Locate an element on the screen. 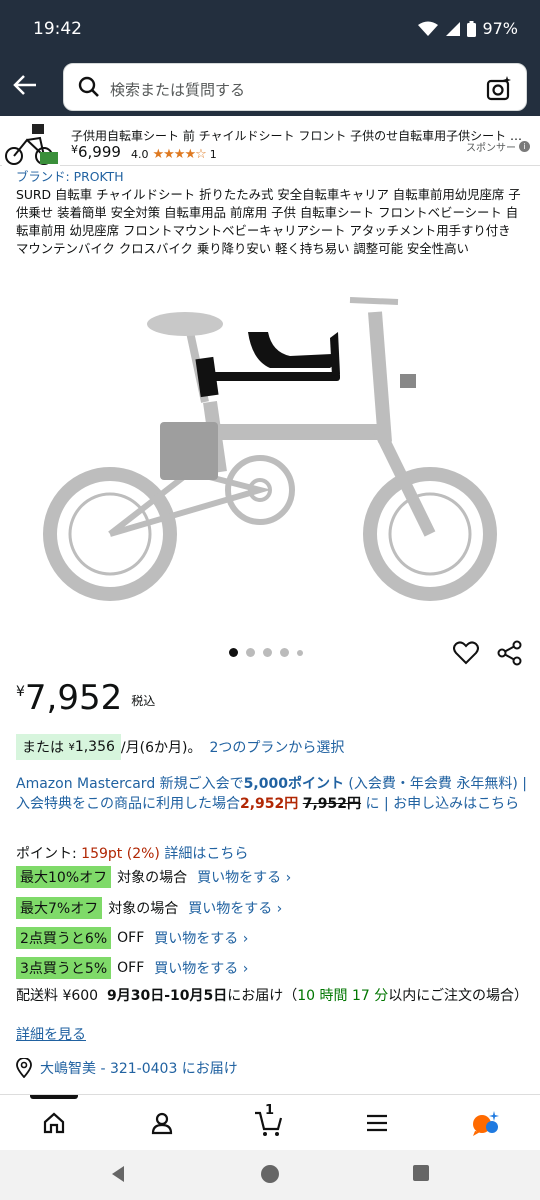  sponsored-product-rating: 4.0 ★★★★☆ 1 is located at coordinates (174, 154).